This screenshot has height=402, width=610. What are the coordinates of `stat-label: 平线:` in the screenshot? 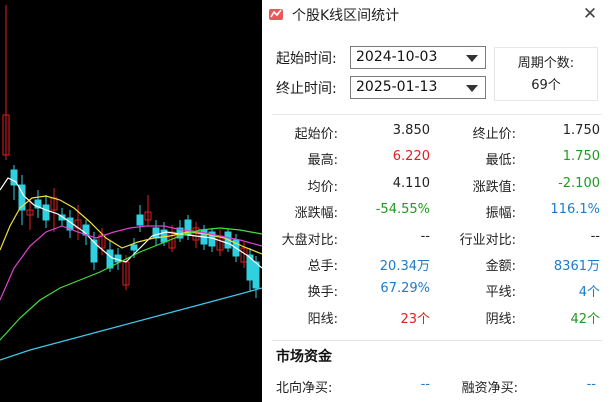 It's located at (500, 293).